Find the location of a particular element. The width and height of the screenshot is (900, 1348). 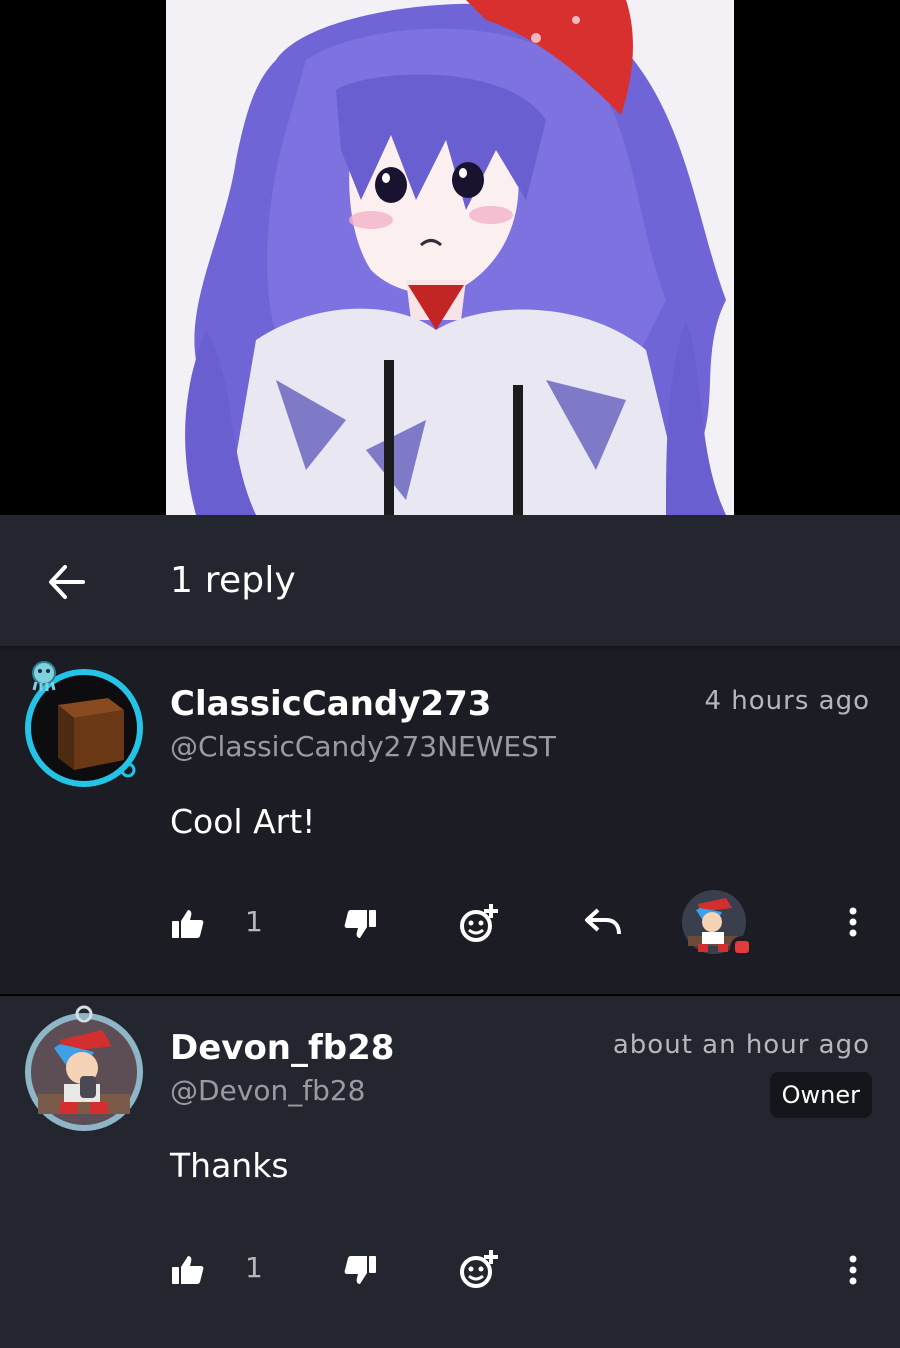

reply-icon is located at coordinates (603, 921).